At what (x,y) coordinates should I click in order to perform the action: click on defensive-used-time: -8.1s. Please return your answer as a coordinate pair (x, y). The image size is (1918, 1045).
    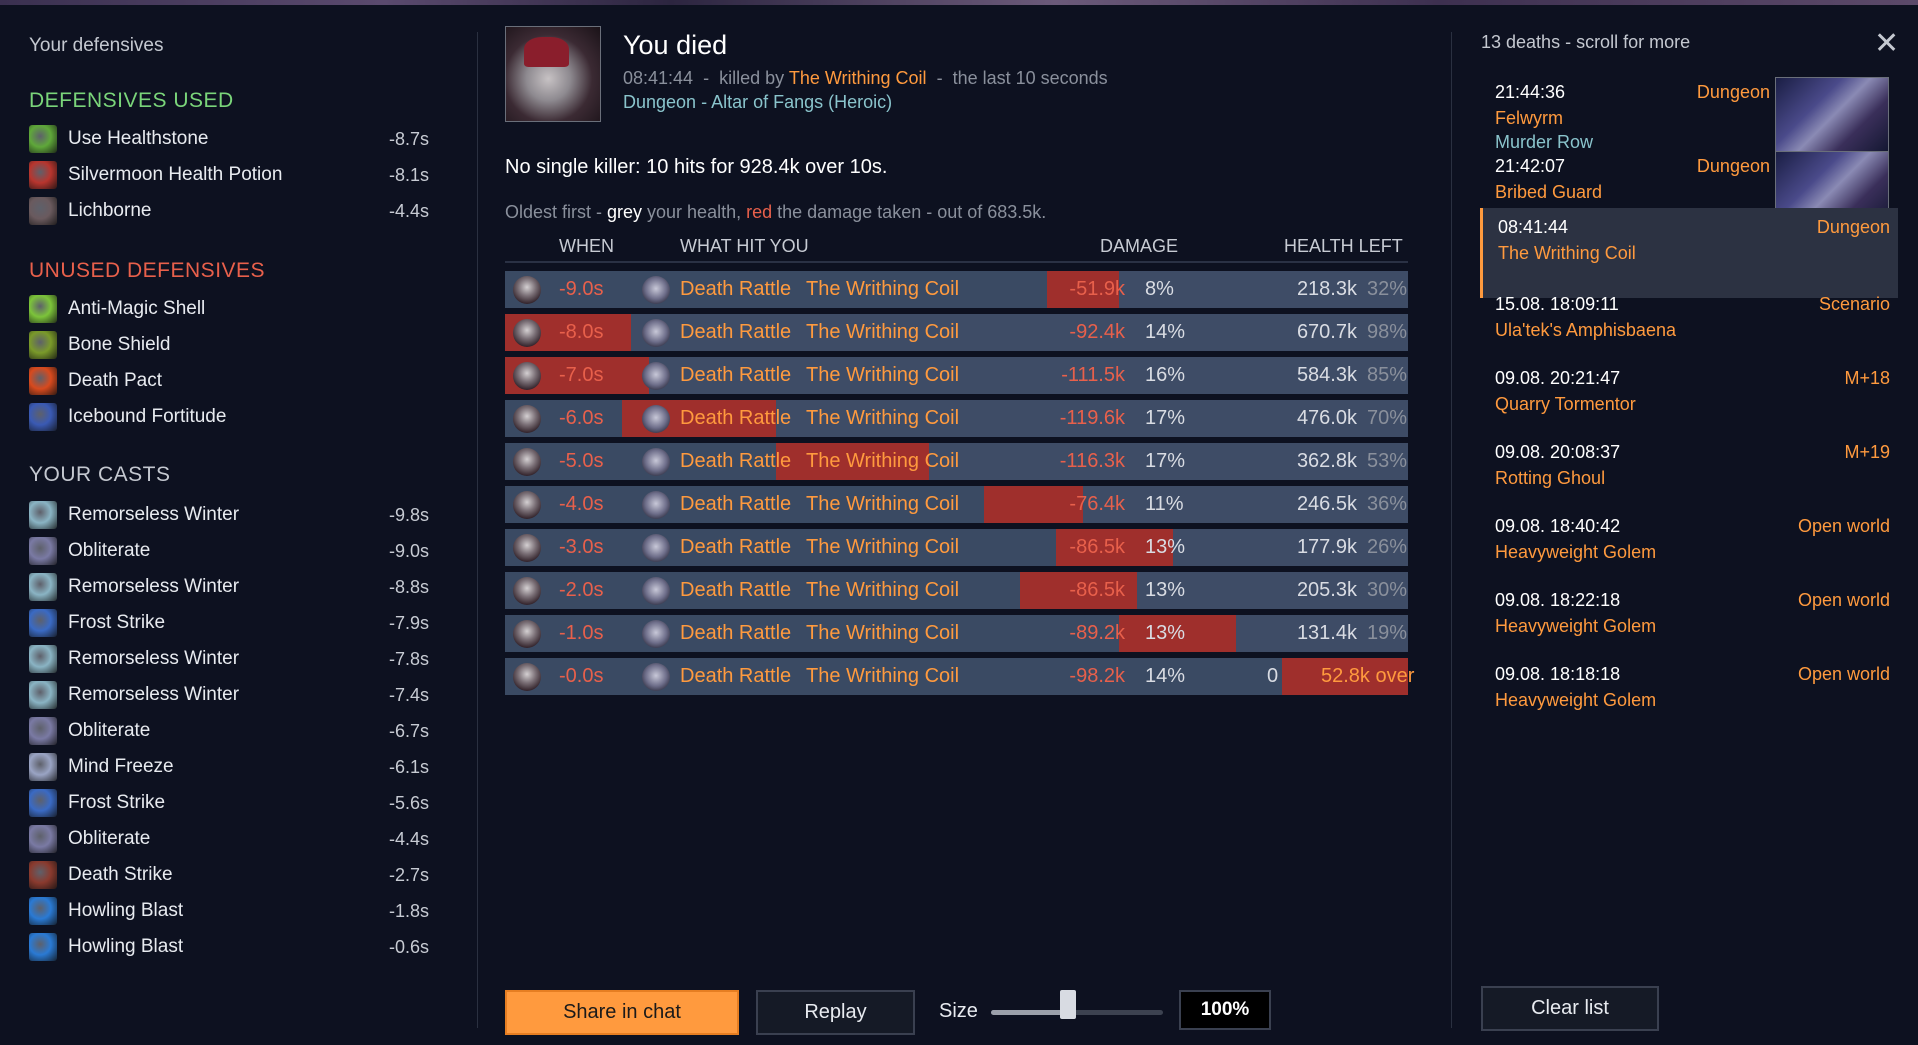
    Looking at the image, I should click on (408, 174).